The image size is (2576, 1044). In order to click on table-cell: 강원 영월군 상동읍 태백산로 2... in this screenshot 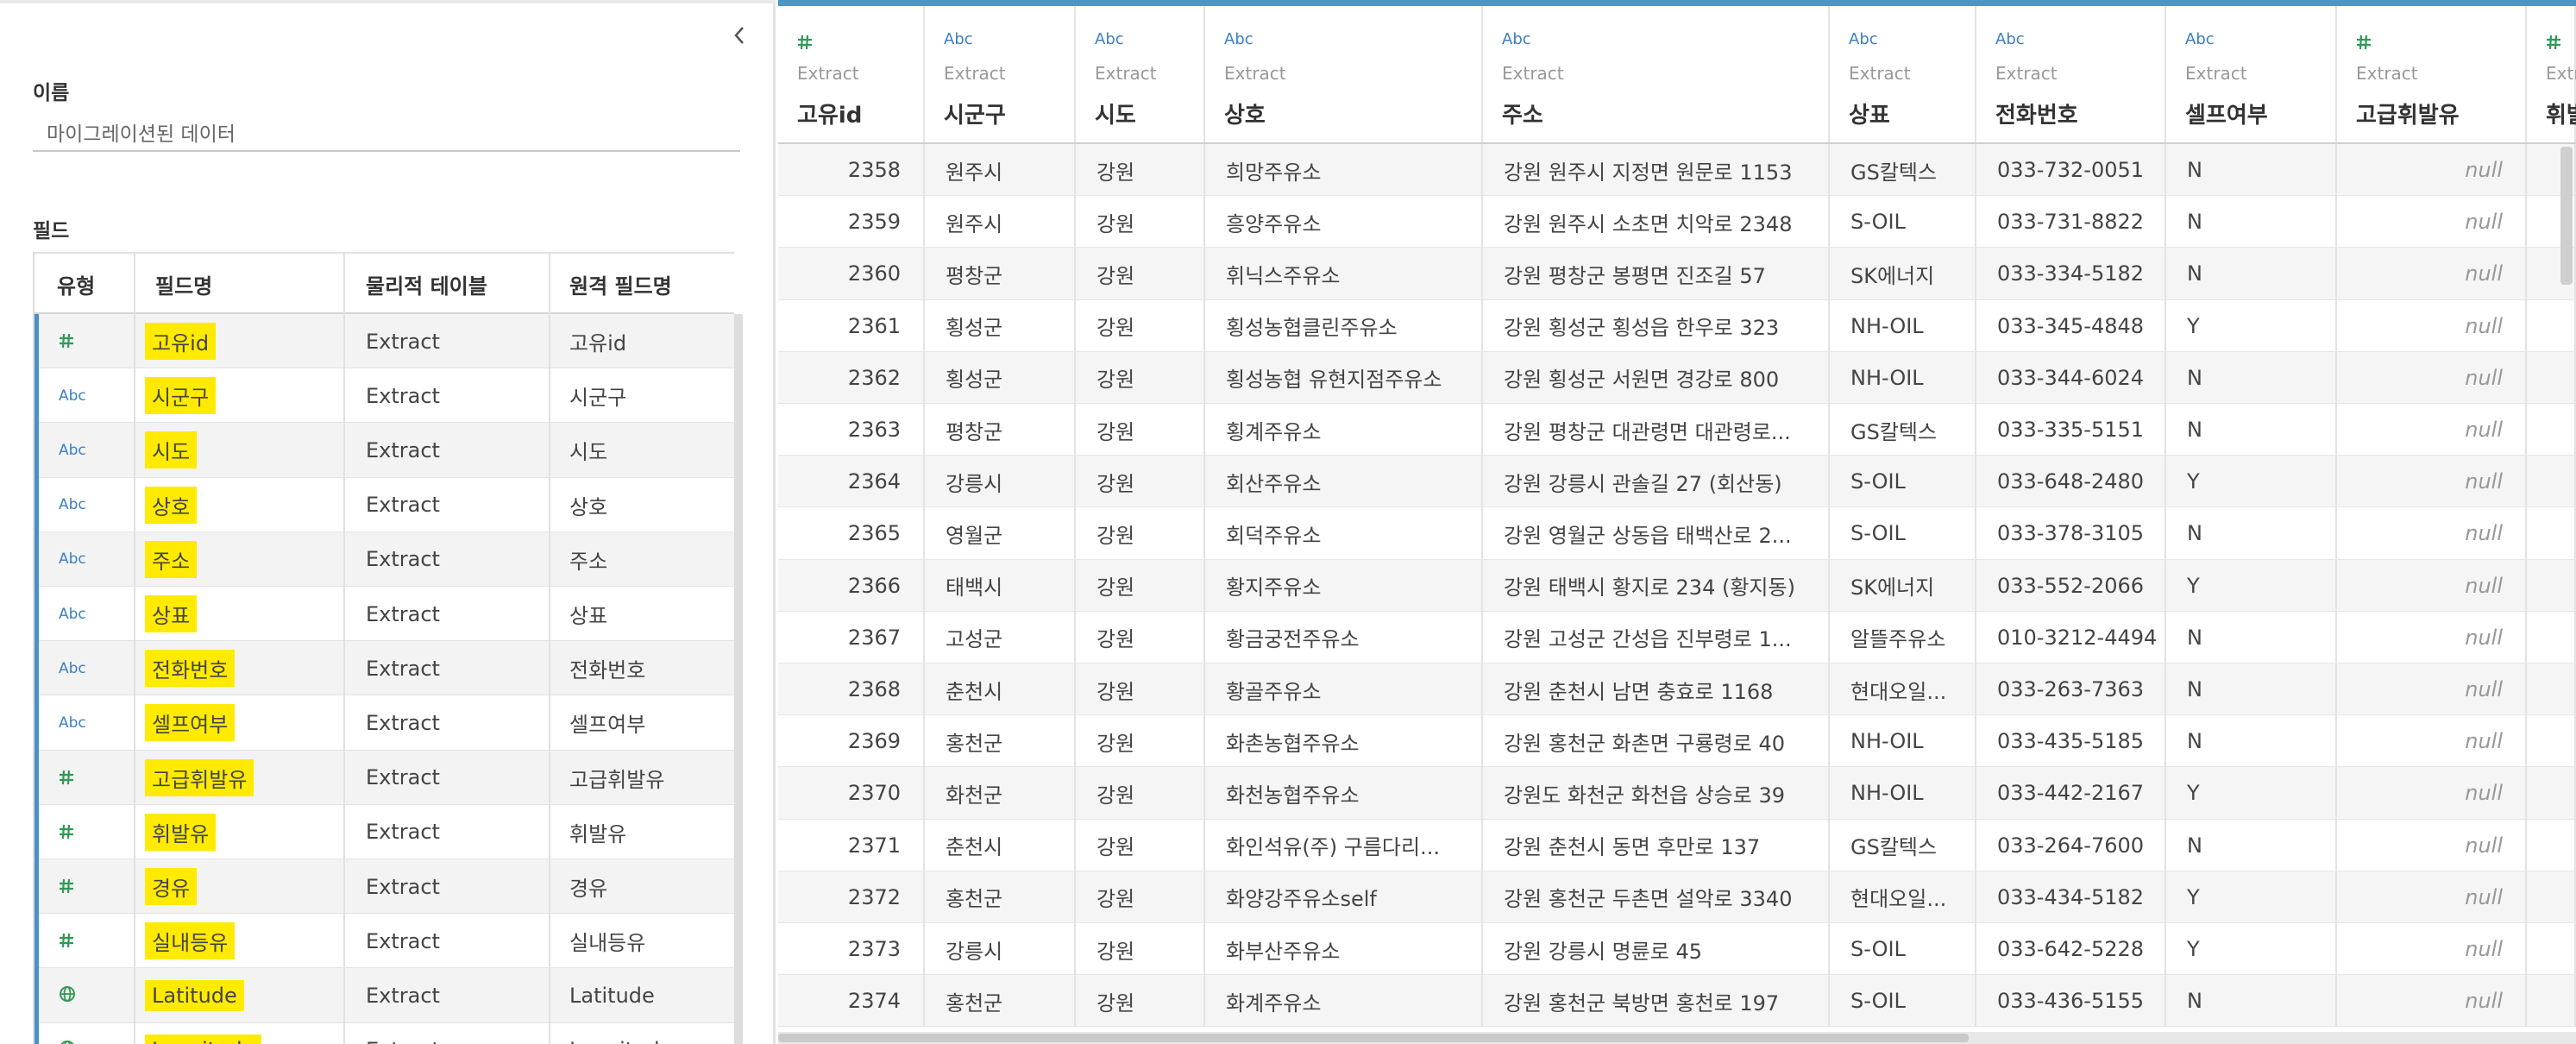, I will do `click(1656, 533)`.